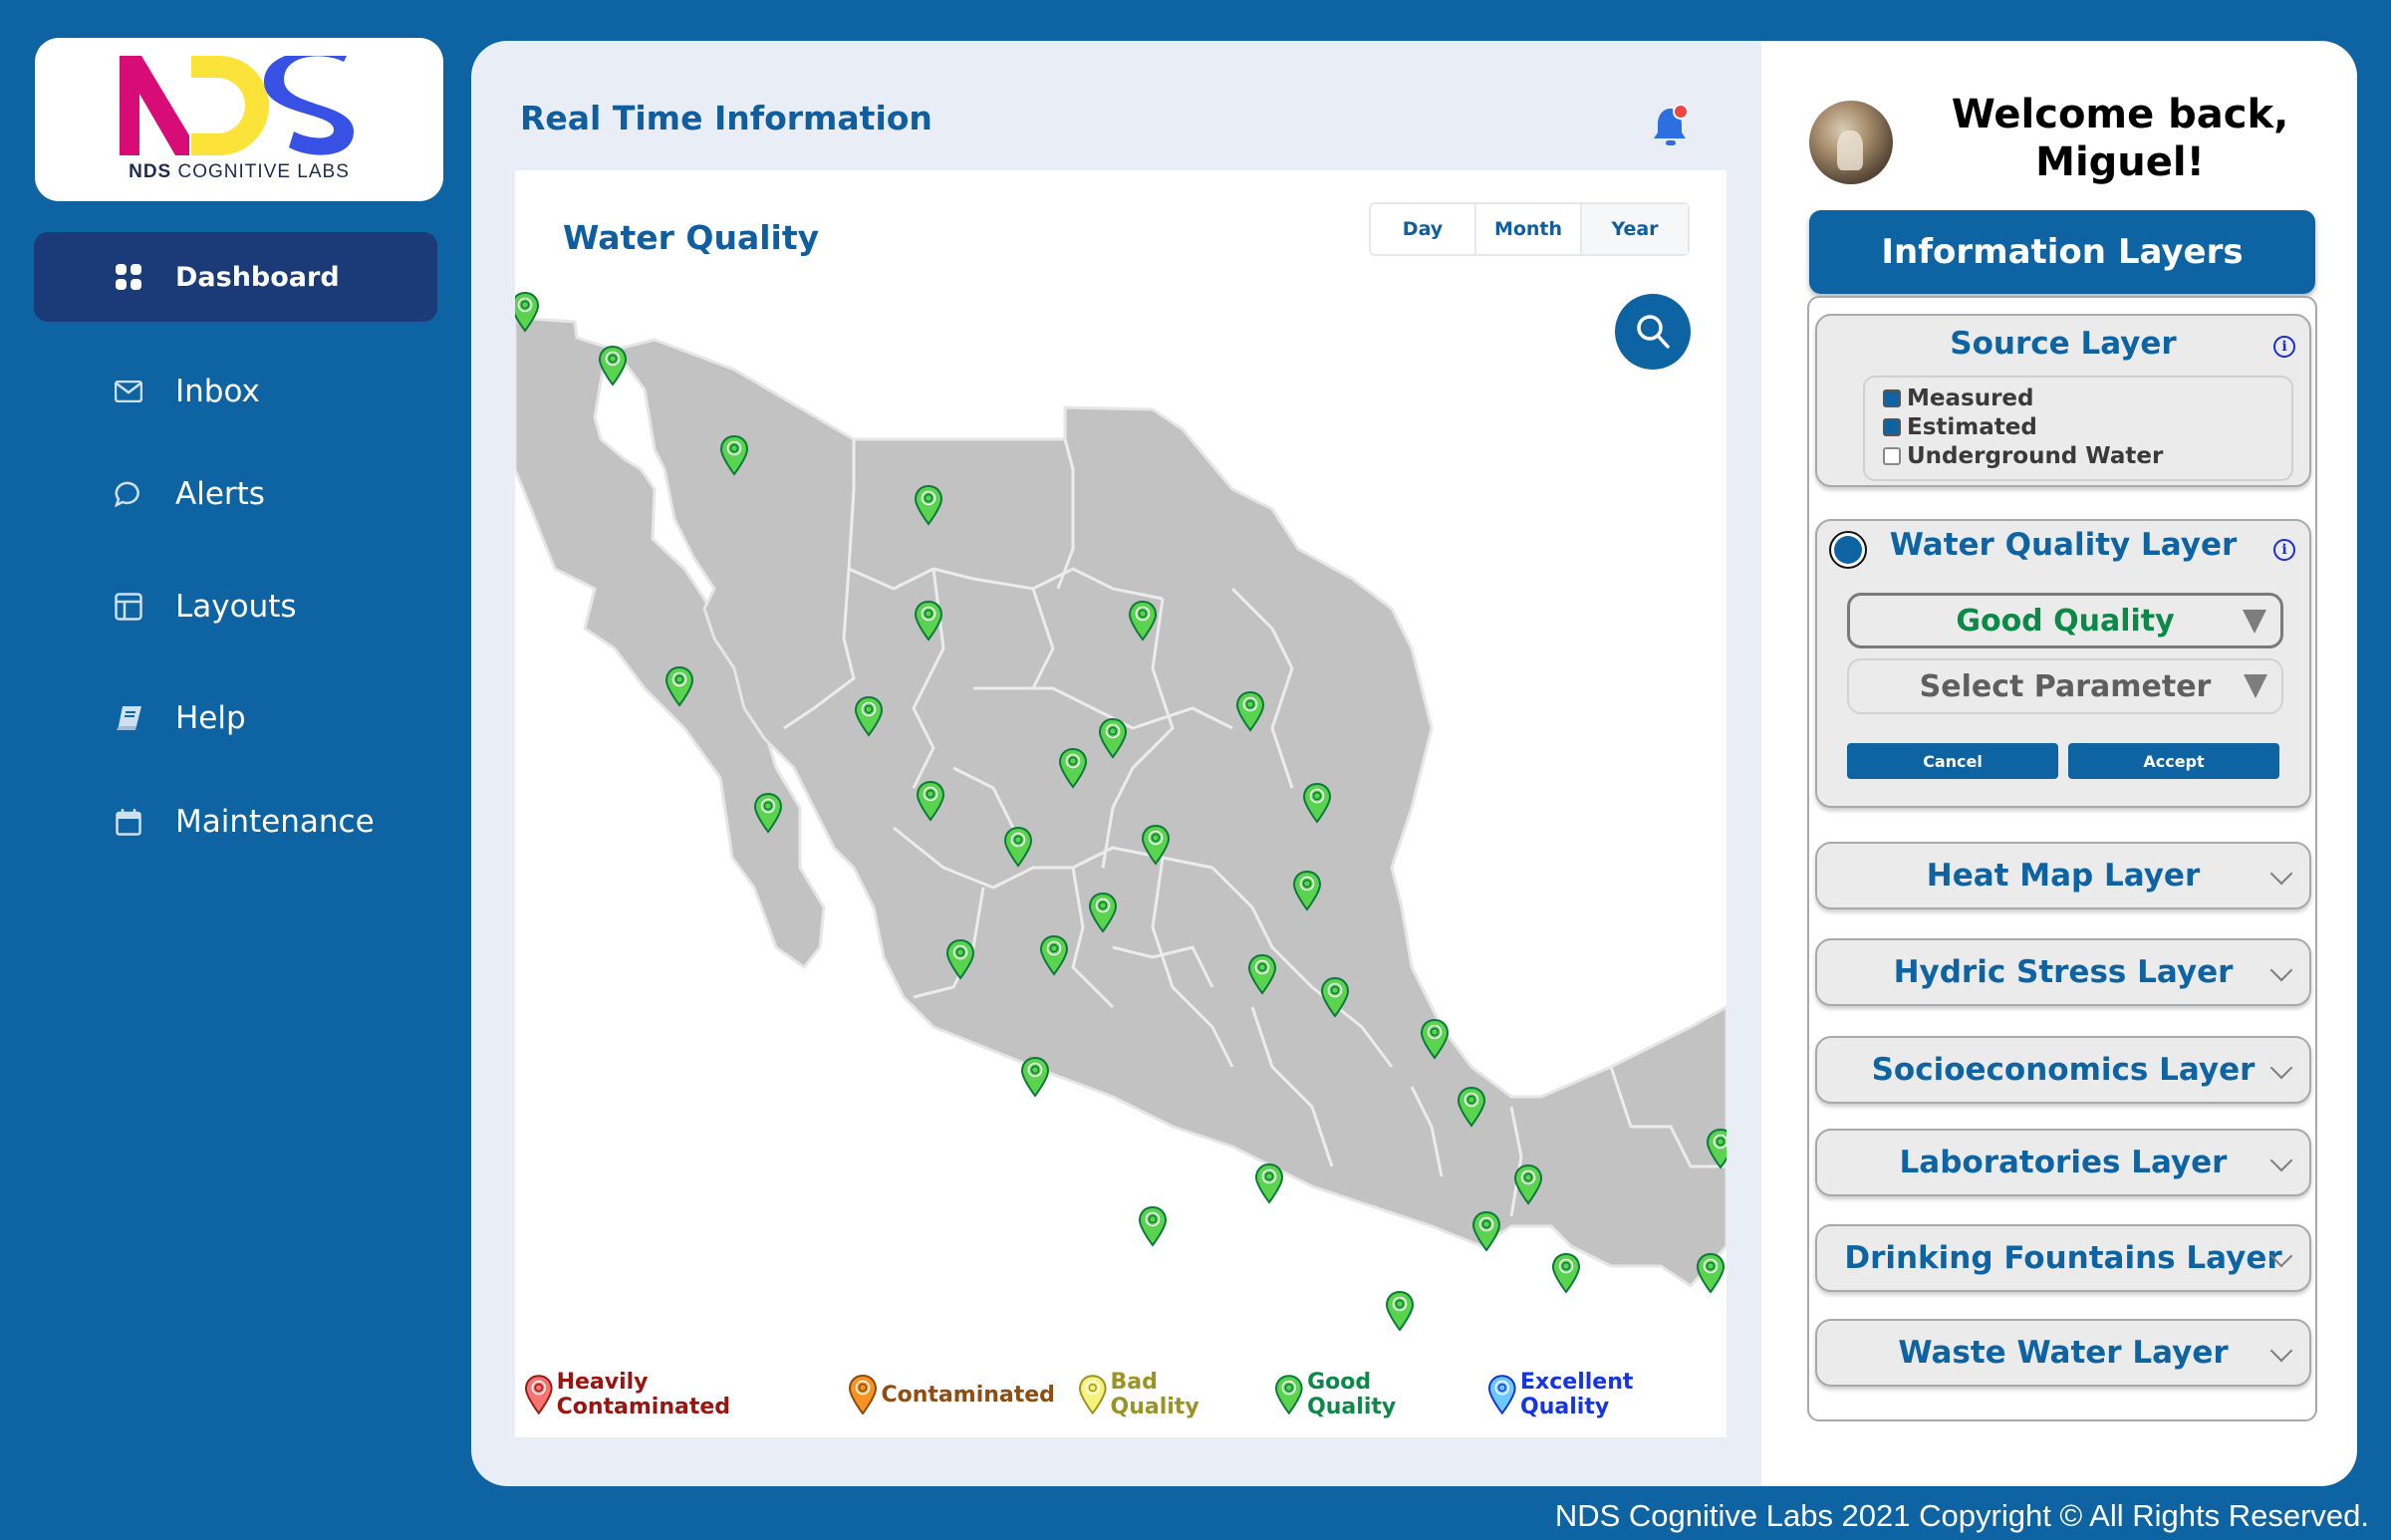 The image size is (2391, 1540). What do you see at coordinates (128, 607) in the screenshot?
I see `layout-icon` at bounding box center [128, 607].